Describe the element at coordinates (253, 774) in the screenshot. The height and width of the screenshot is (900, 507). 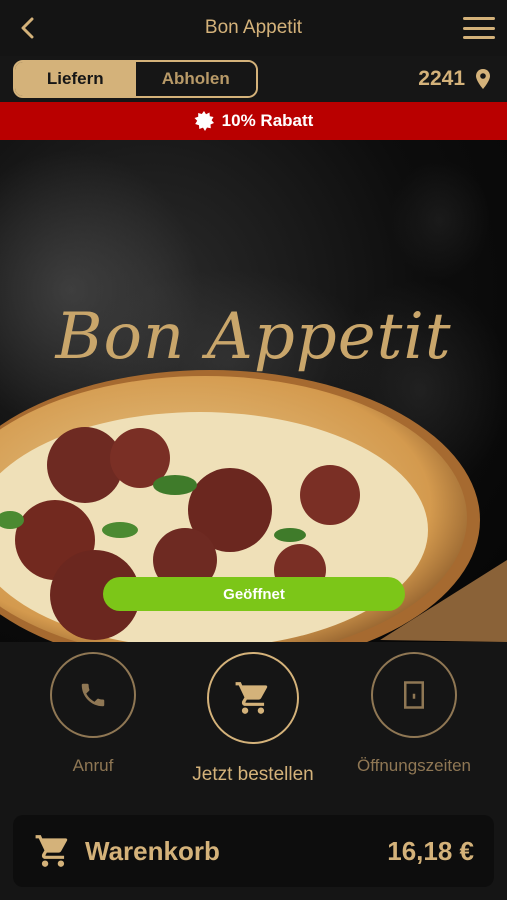
I see `order-label: Jetzt bestellen` at that location.